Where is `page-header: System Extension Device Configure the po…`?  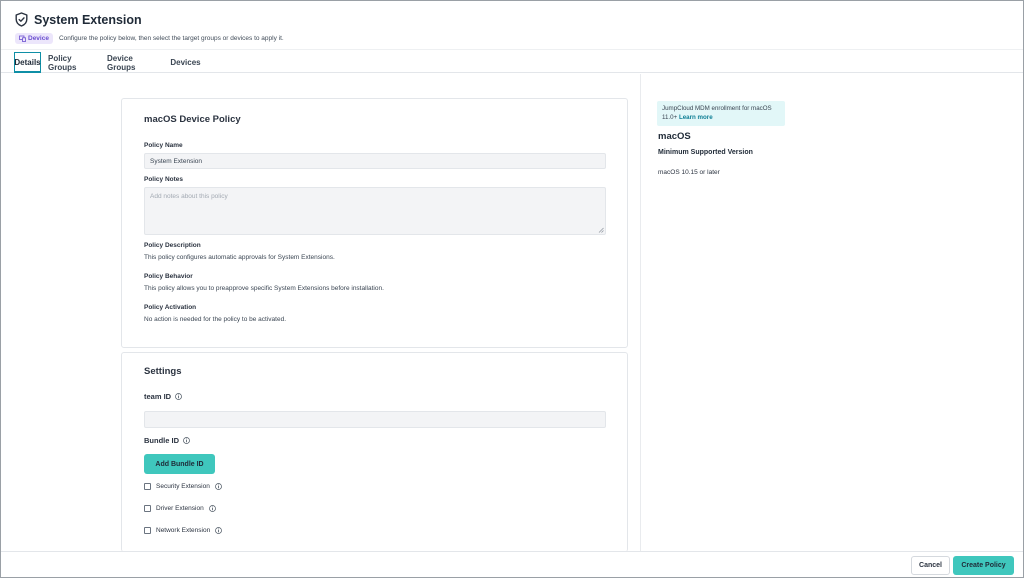
page-header: System Extension Device Configure the po… is located at coordinates (512, 25).